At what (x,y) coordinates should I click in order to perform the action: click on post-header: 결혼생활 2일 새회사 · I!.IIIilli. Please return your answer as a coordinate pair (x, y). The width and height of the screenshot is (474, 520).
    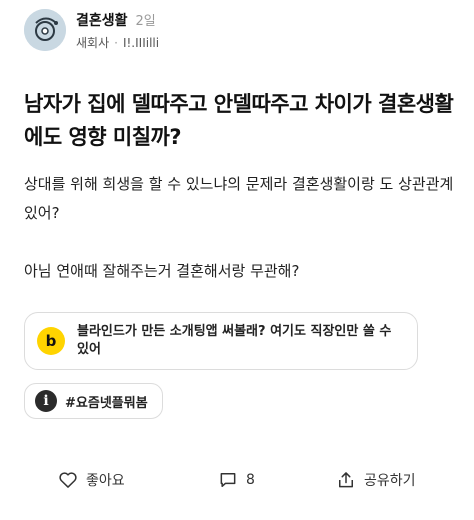
    Looking at the image, I should click on (91, 30).